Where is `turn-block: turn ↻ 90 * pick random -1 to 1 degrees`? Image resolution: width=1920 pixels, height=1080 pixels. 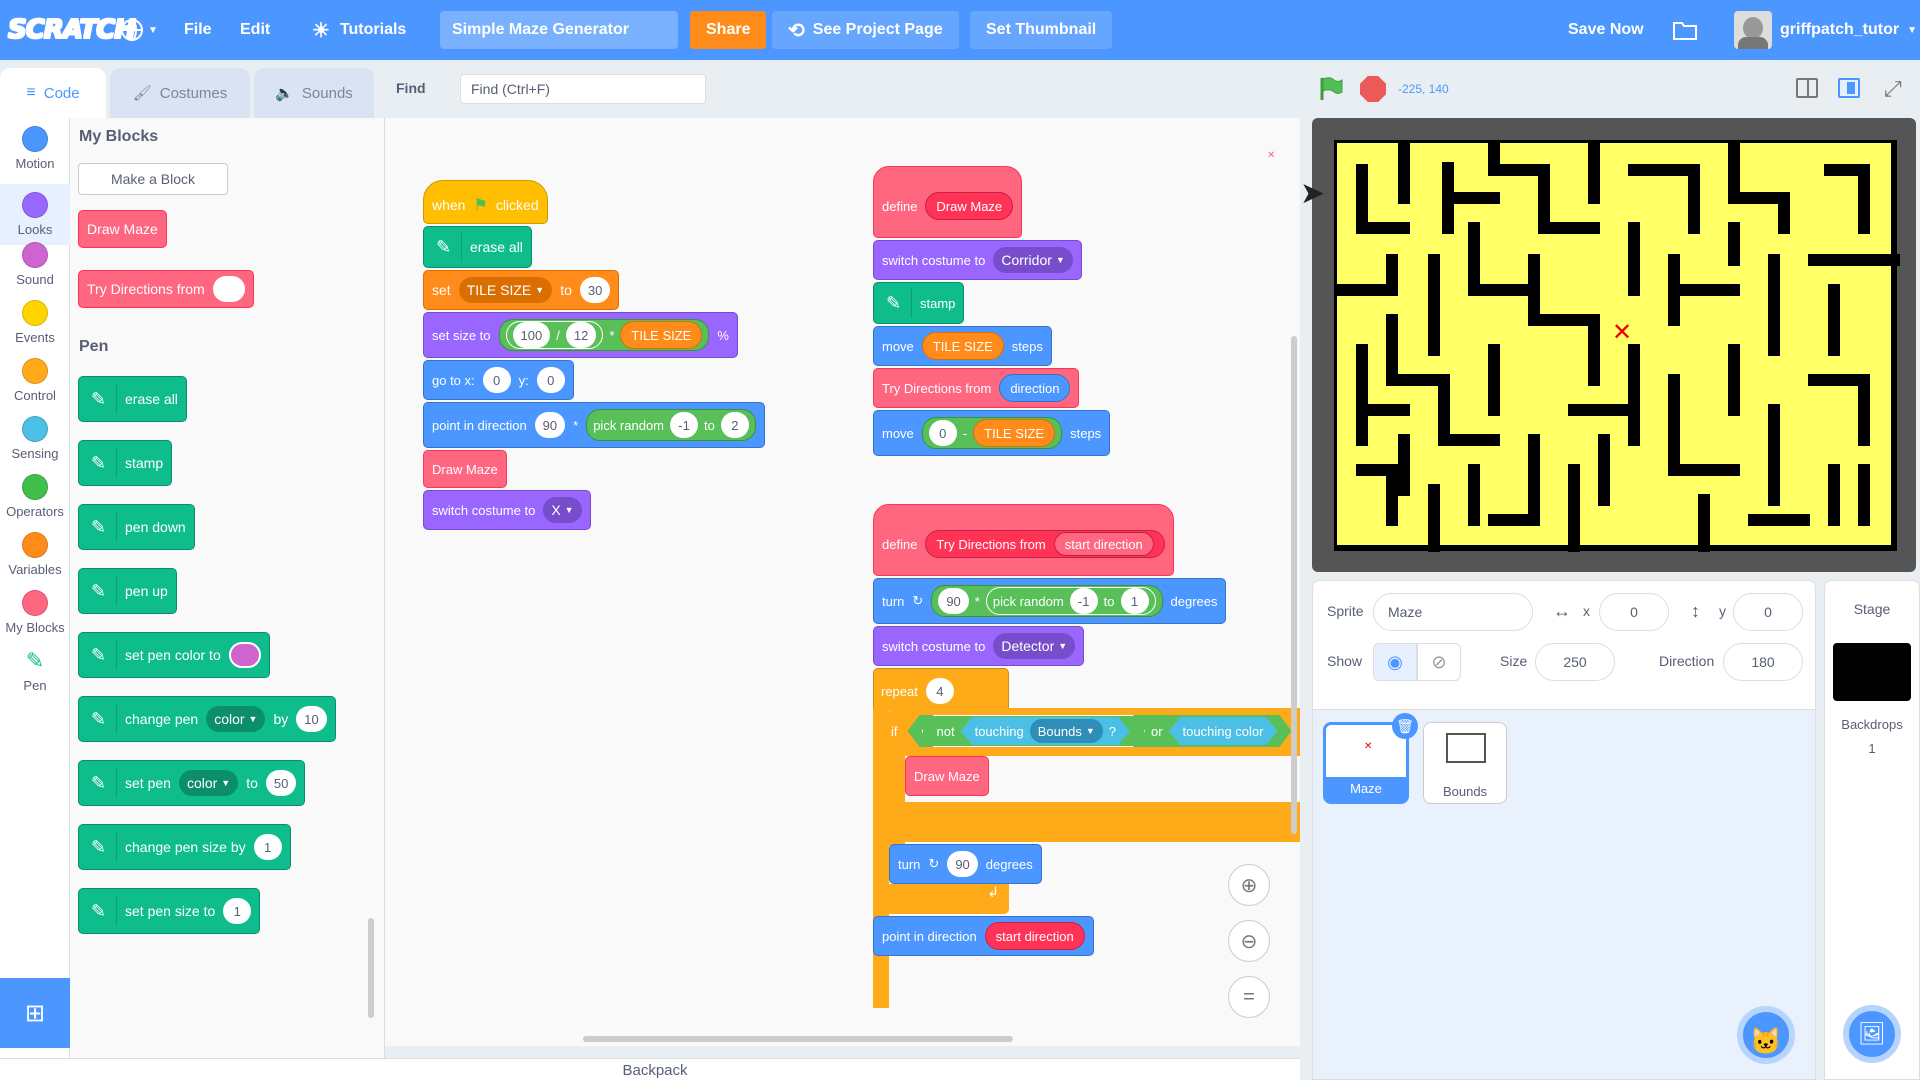 turn-block: turn ↻ 90 * pick random -1 to 1 degrees is located at coordinates (1050, 601).